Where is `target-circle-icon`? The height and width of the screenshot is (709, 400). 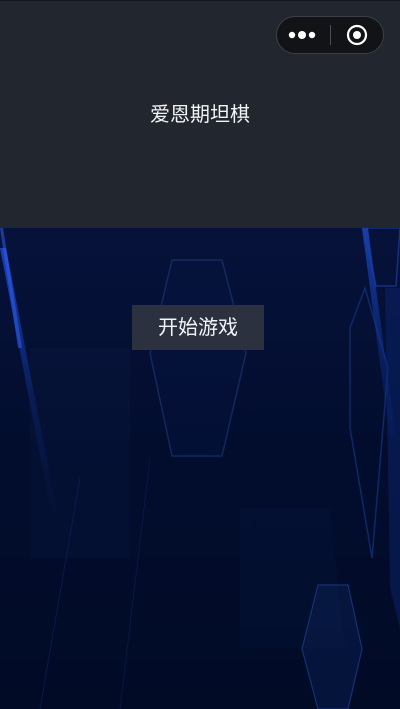
target-circle-icon is located at coordinates (356, 35).